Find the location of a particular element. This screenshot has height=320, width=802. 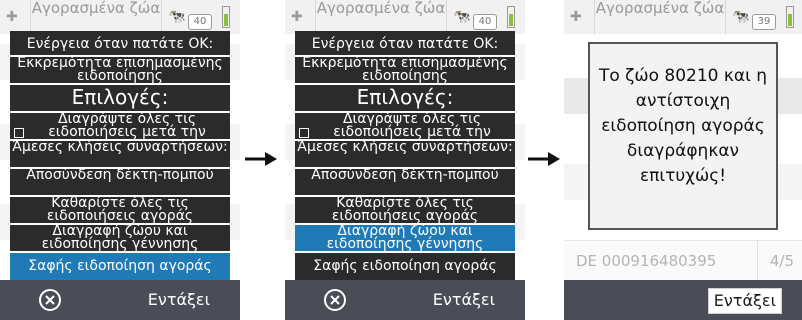

top-bar: ✚ Αγορασμένα ζώα 🐄 39 is located at coordinates (683, 17).